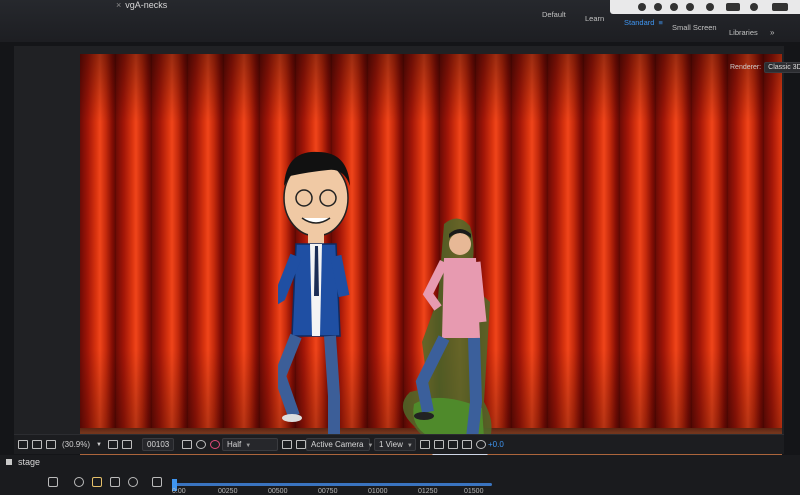  Describe the element at coordinates (332, 484) in the screenshot. I see `work-area-bar` at that location.